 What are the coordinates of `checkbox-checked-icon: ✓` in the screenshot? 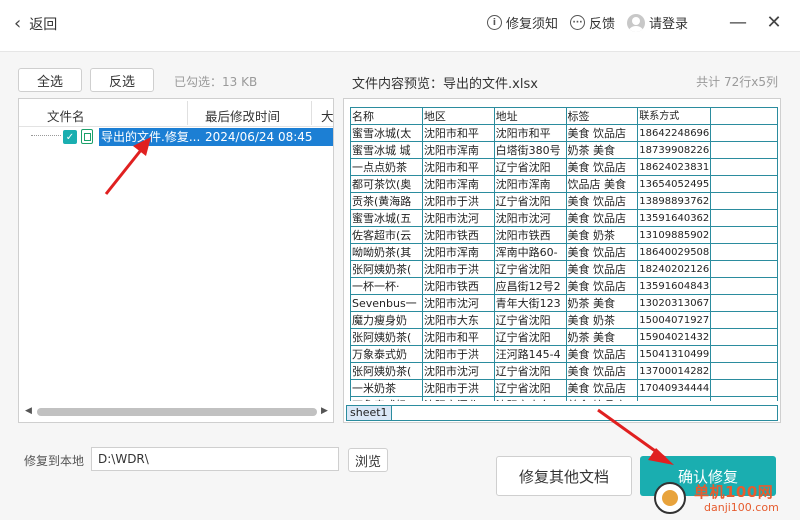 It's located at (70, 137).